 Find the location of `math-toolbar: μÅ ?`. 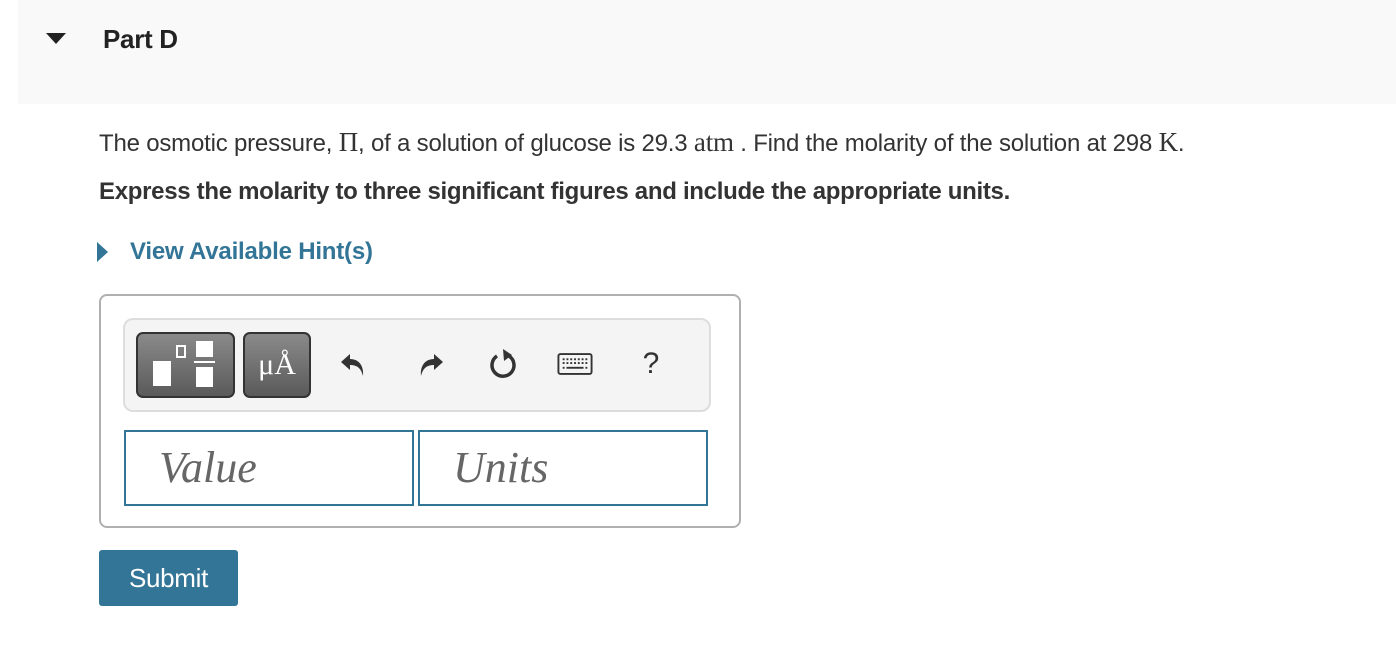

math-toolbar: μÅ ? is located at coordinates (417, 365).